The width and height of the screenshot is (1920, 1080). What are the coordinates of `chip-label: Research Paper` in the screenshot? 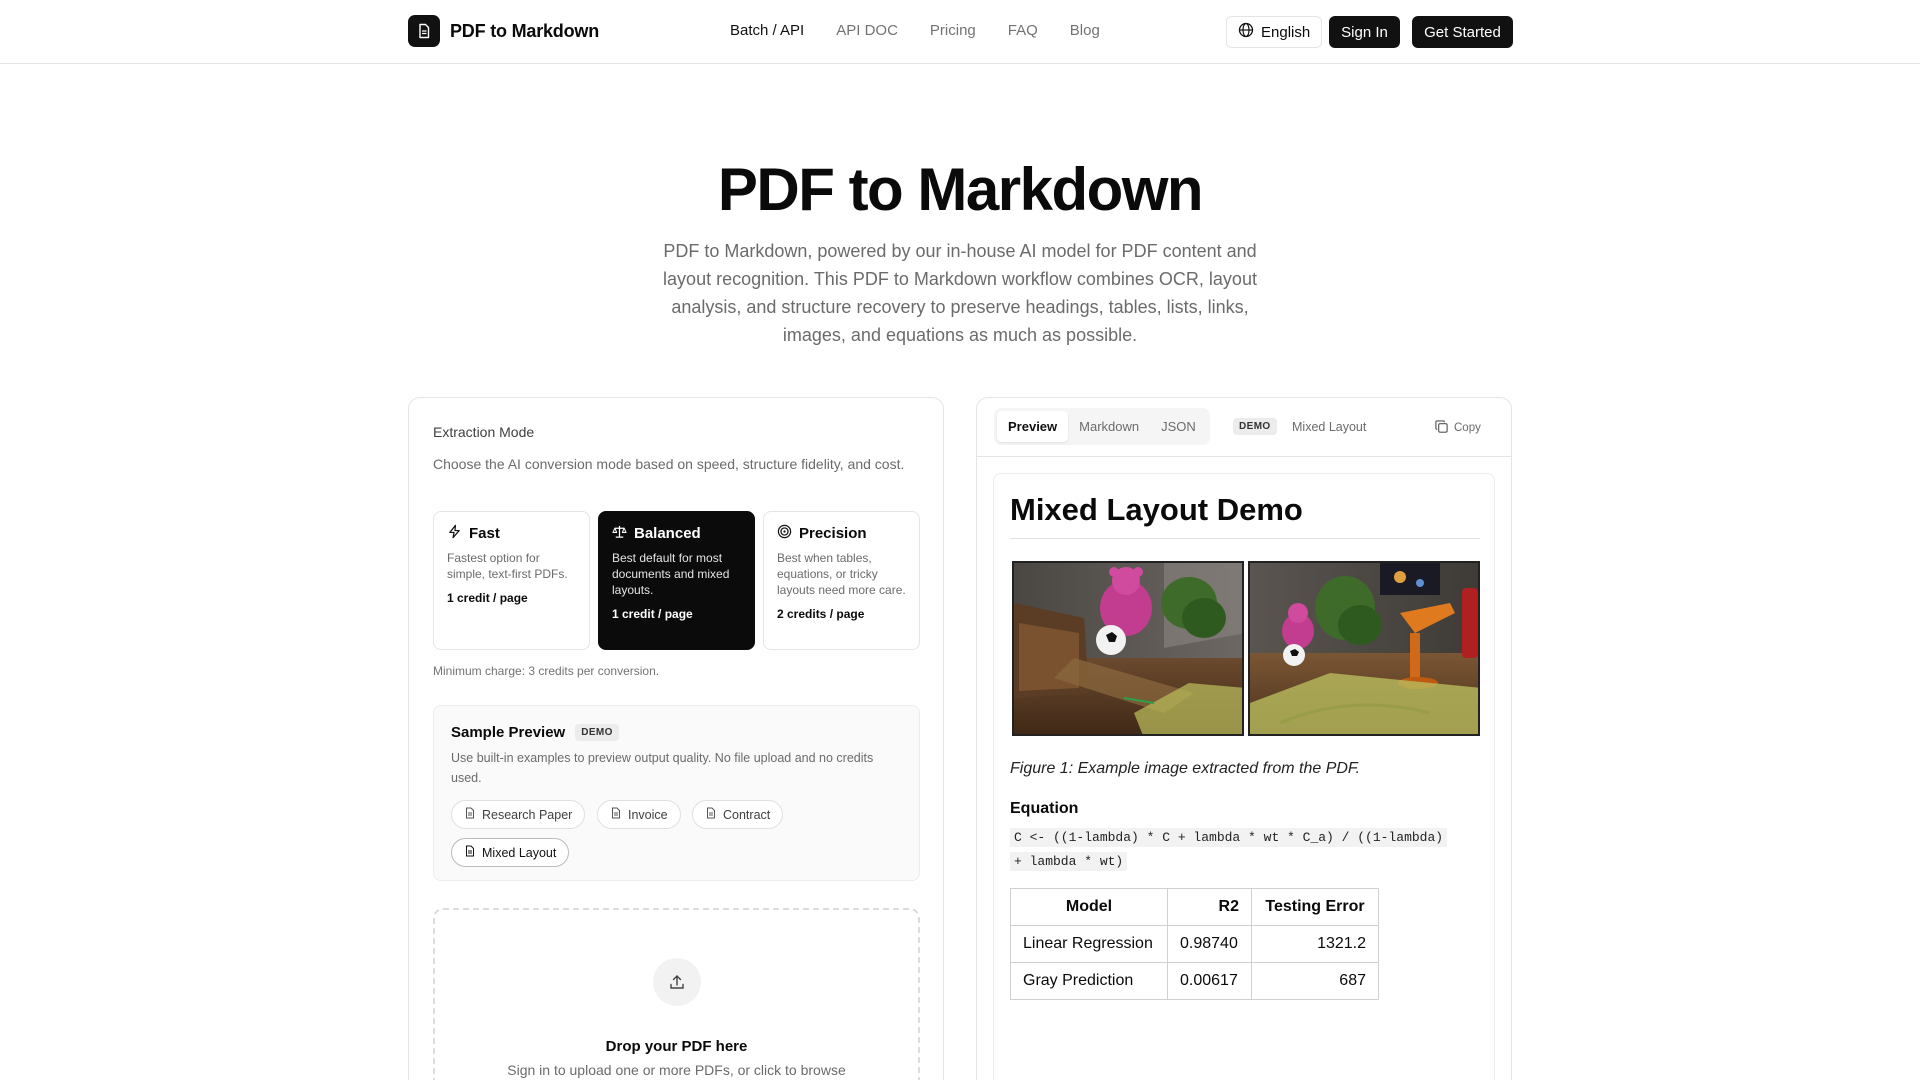 It's located at (527, 814).